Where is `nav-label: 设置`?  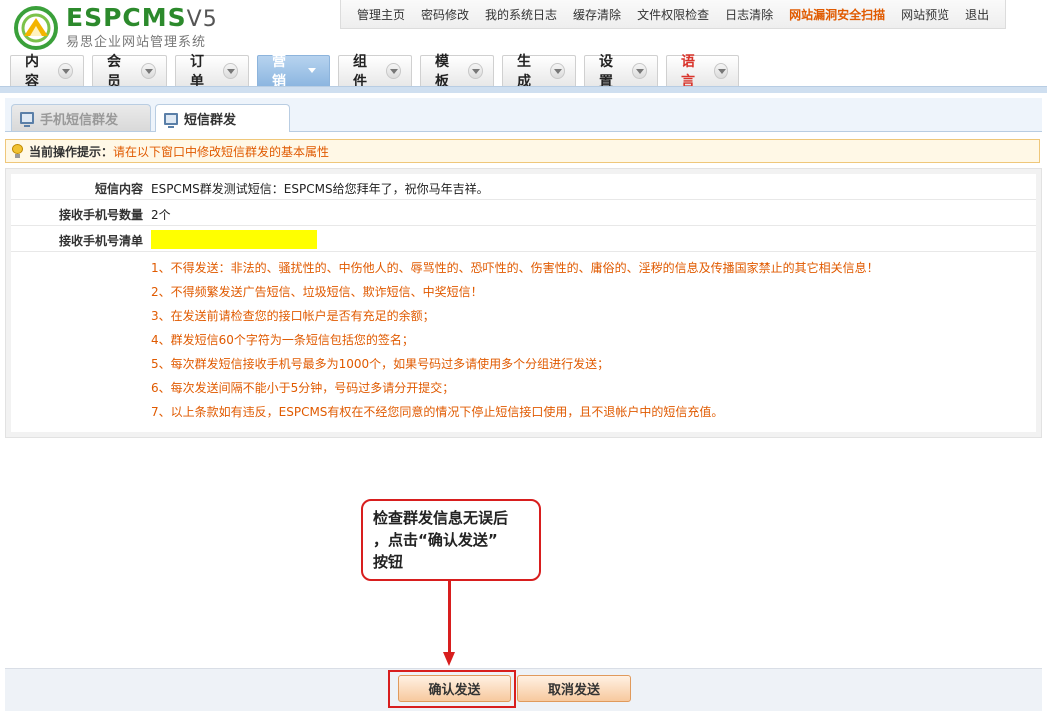 nav-label: 设置 is located at coordinates (606, 72).